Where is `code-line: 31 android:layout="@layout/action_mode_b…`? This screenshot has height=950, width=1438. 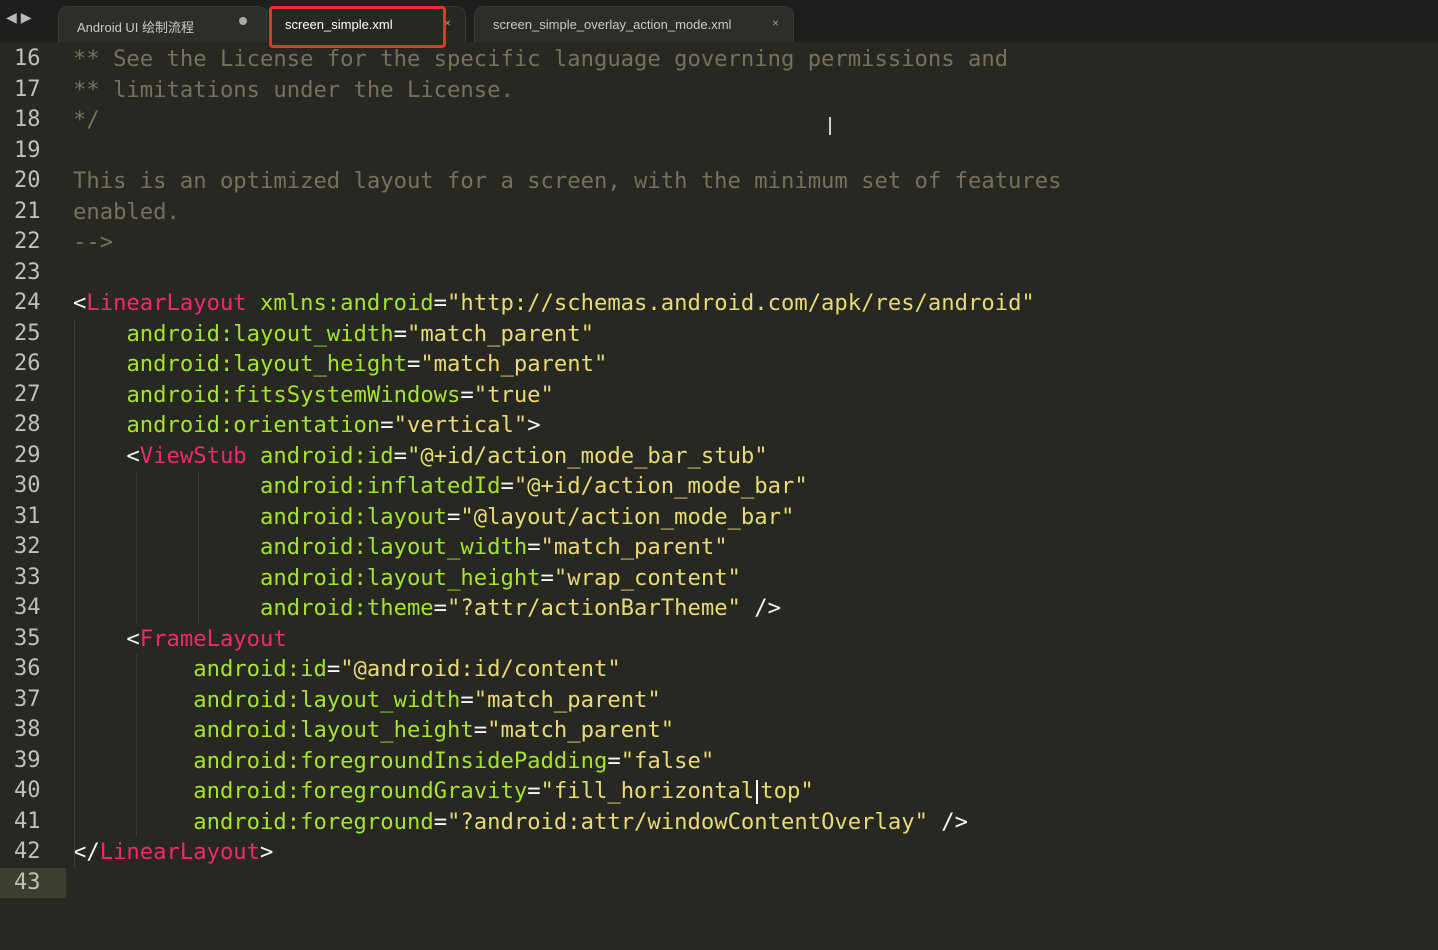
code-line: 31 android:layout="@layout/action_mode_b… is located at coordinates (719, 517).